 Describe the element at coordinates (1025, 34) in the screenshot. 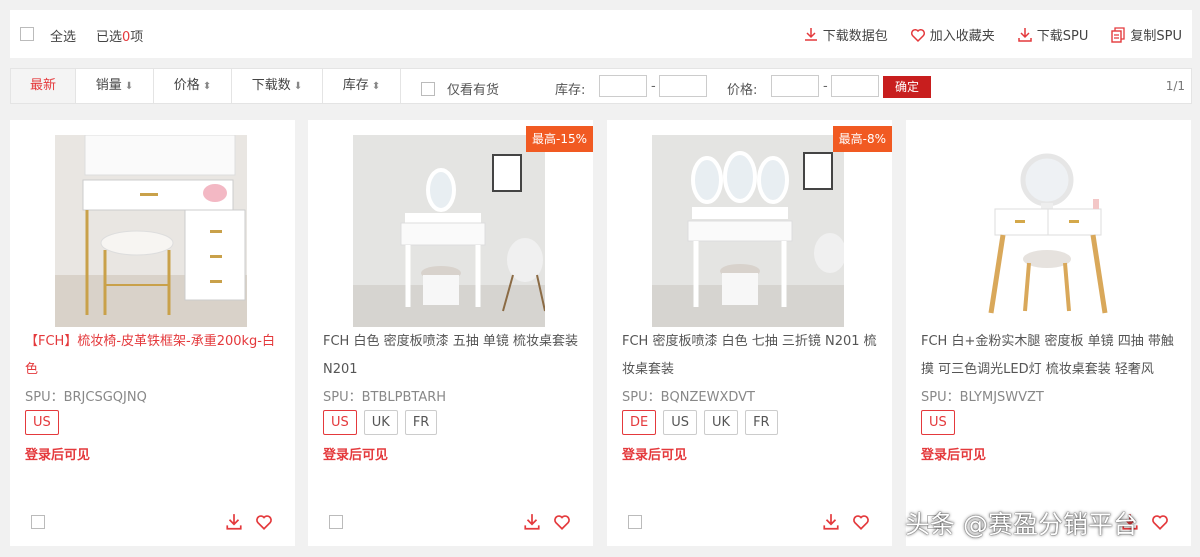

I see `download-tray-icon` at that location.